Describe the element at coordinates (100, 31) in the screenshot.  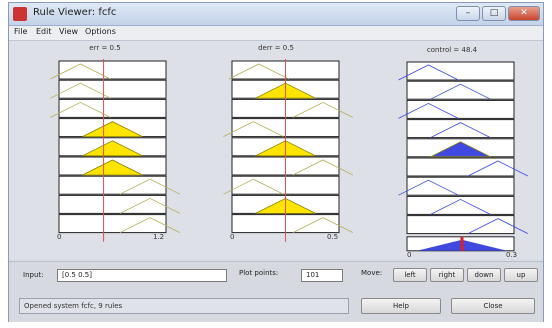
I see `menu-options: Options` at that location.